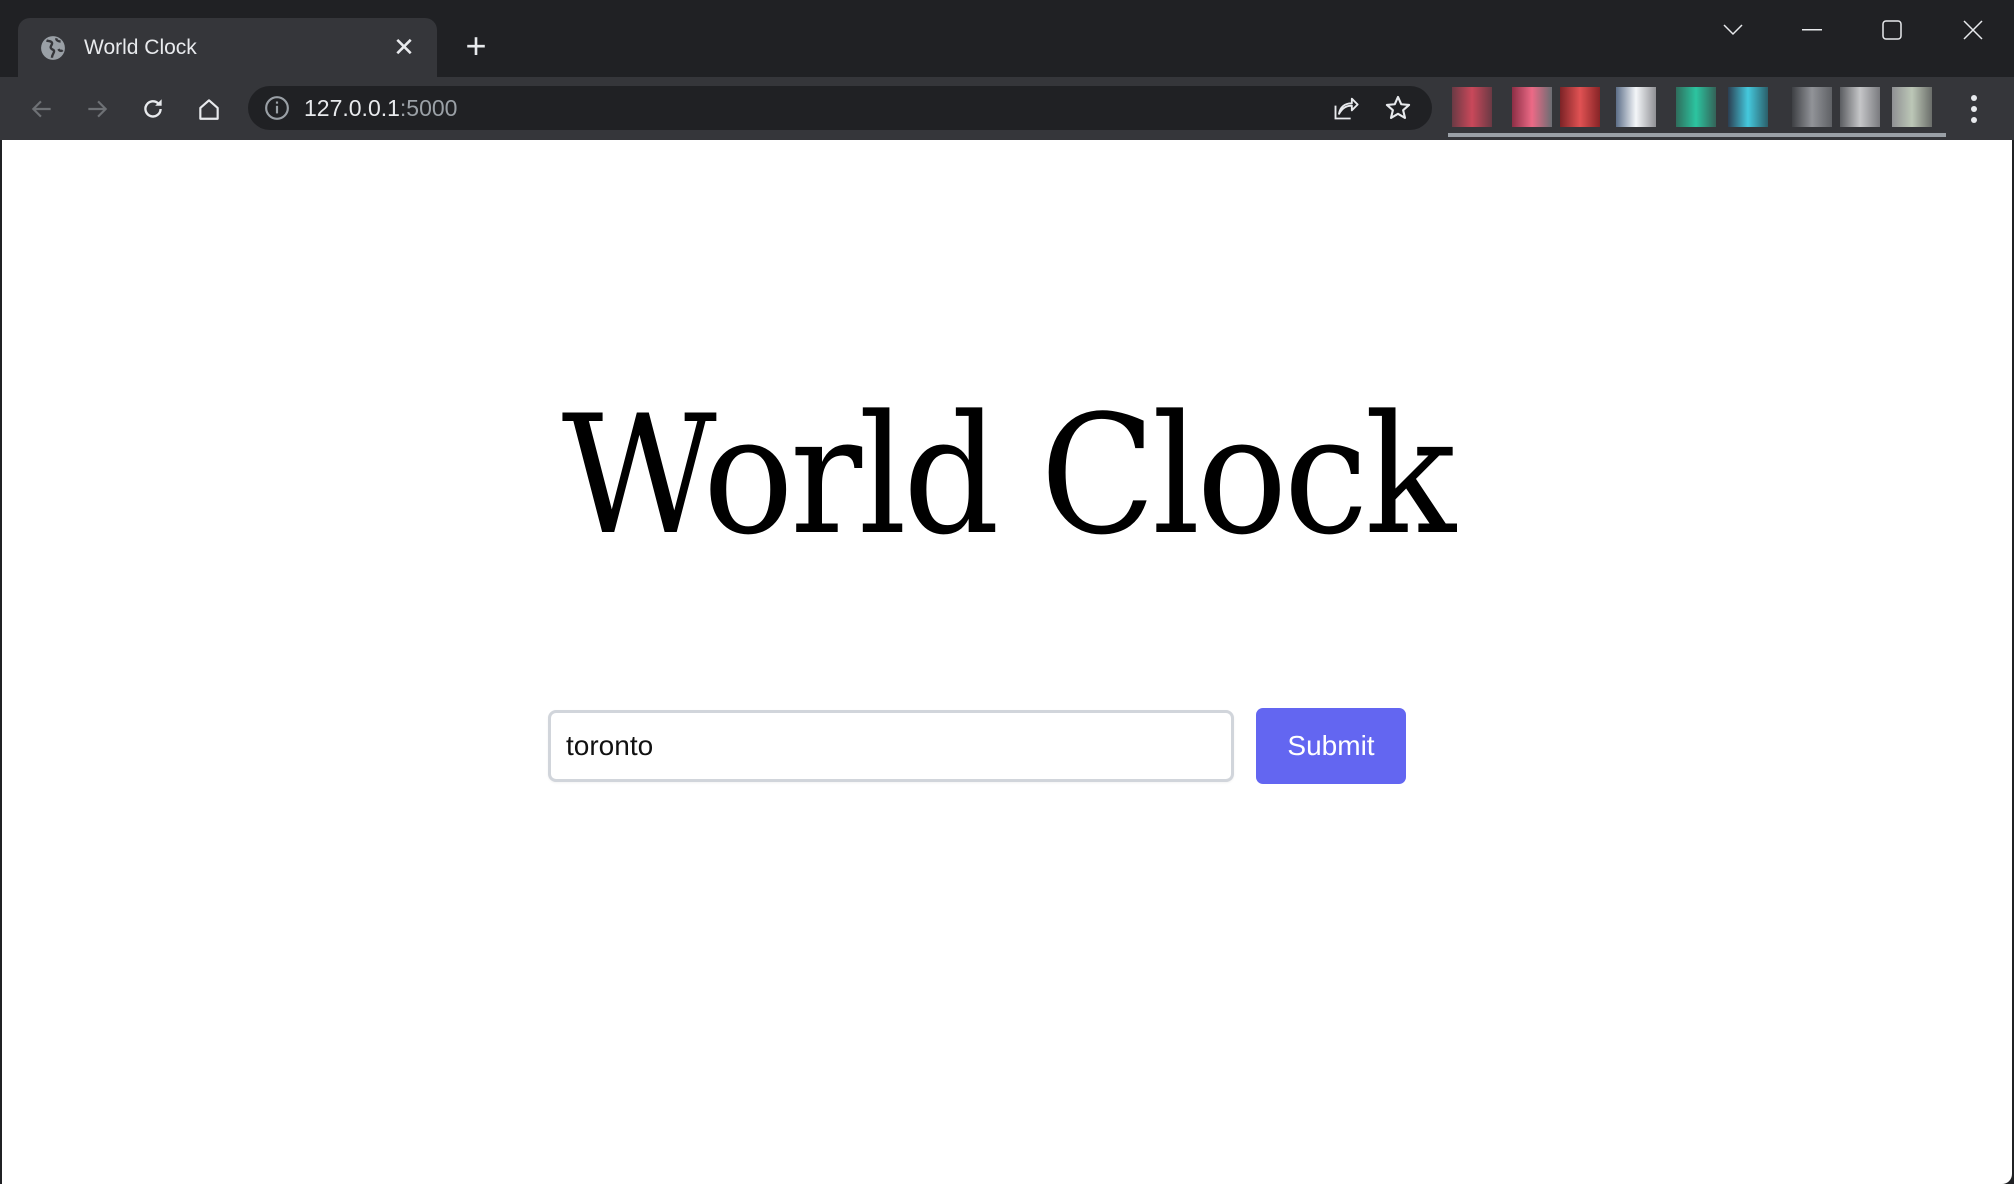  I want to click on city-input, so click(891, 746).